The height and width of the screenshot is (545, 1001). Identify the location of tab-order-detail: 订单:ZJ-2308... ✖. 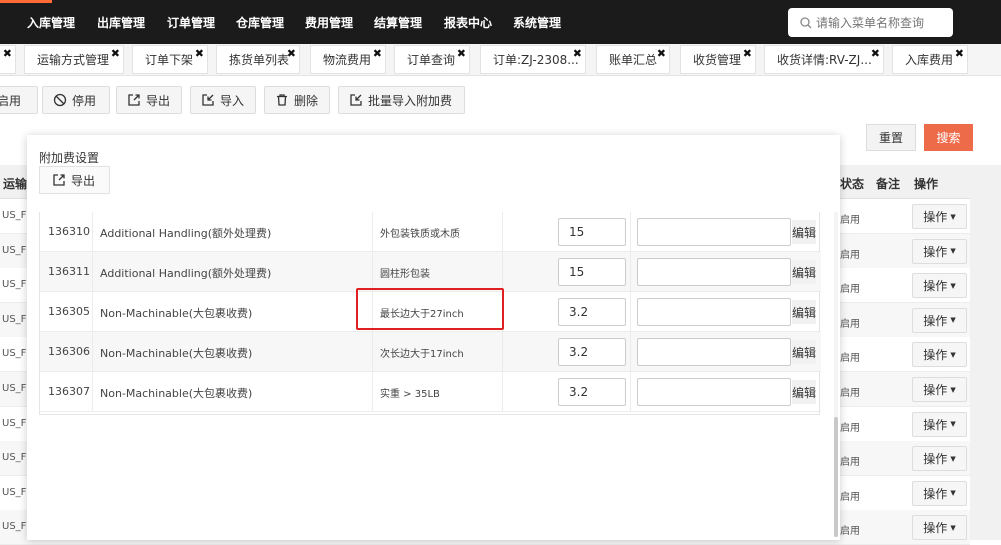
(533, 59).